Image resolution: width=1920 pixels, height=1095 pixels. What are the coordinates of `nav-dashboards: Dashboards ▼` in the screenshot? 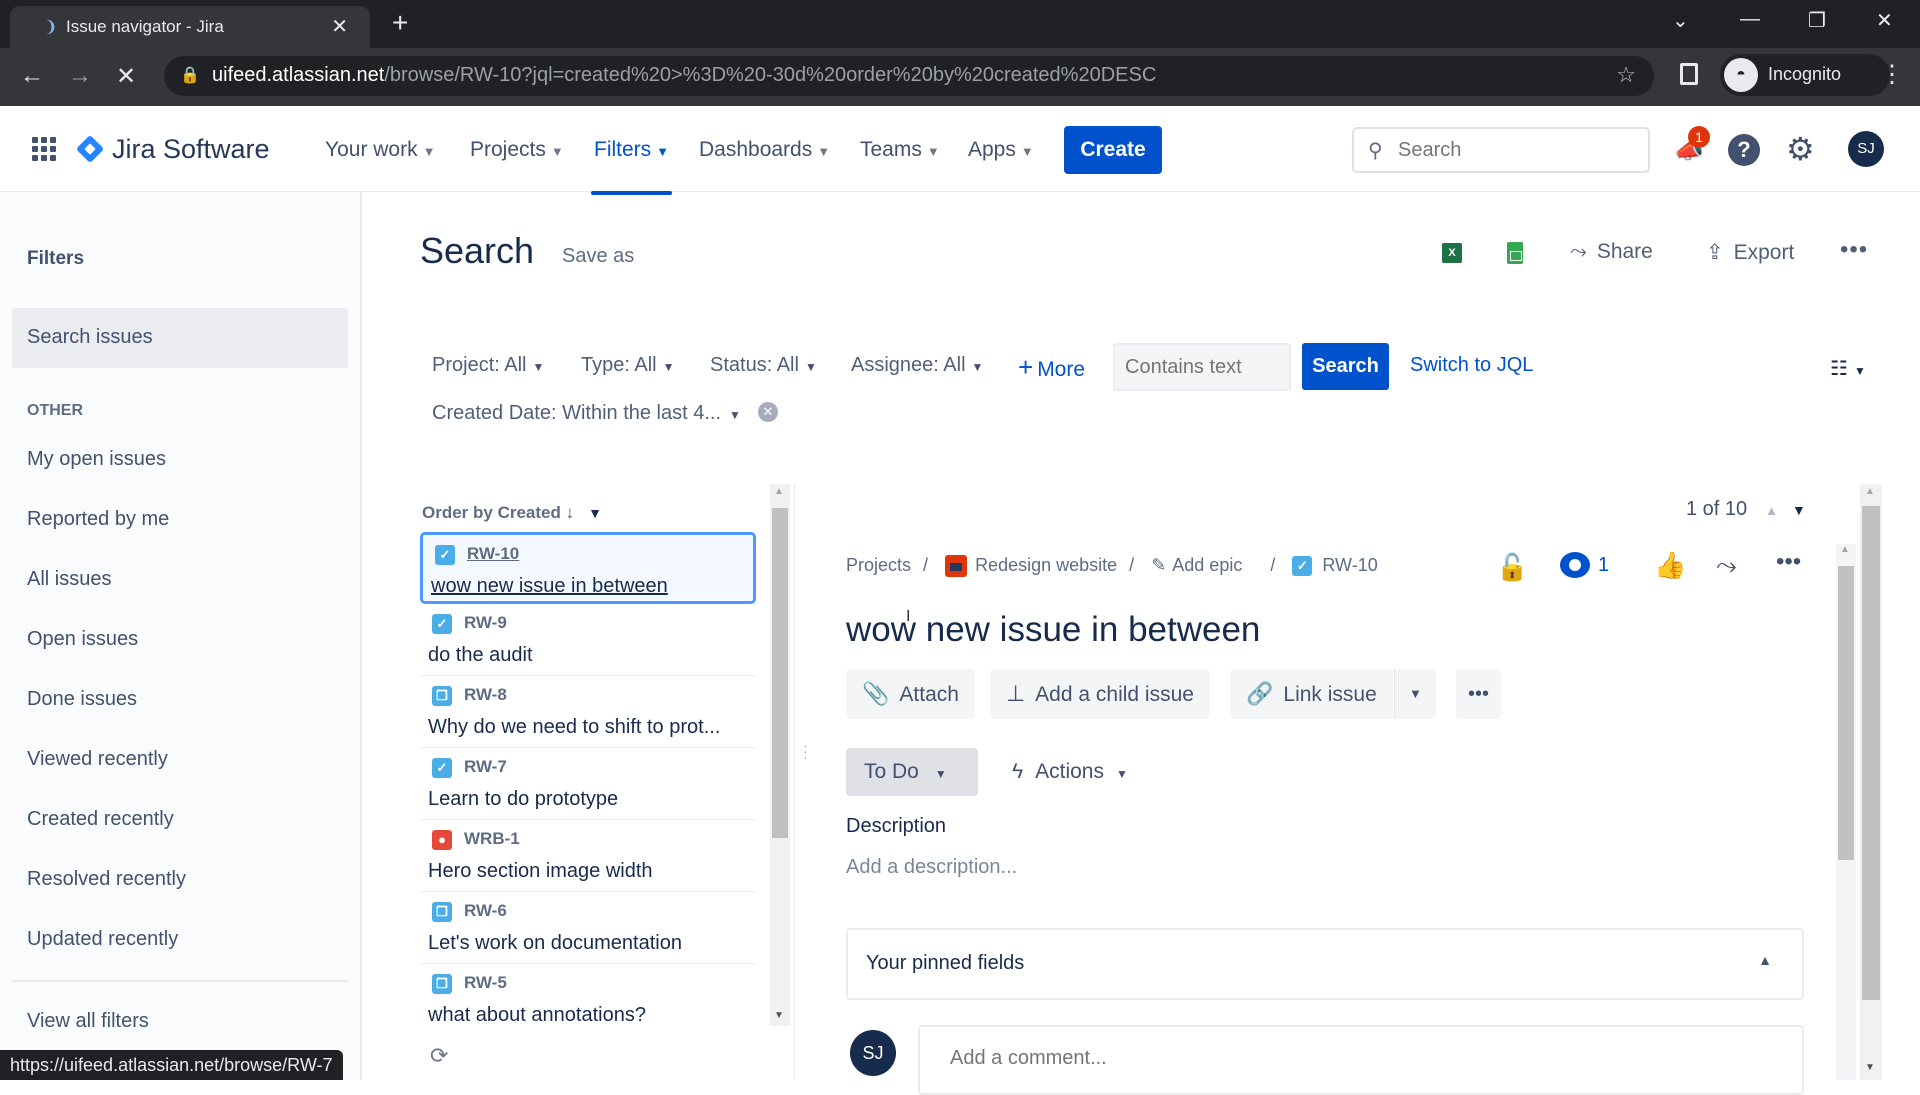 It's located at (764, 150).